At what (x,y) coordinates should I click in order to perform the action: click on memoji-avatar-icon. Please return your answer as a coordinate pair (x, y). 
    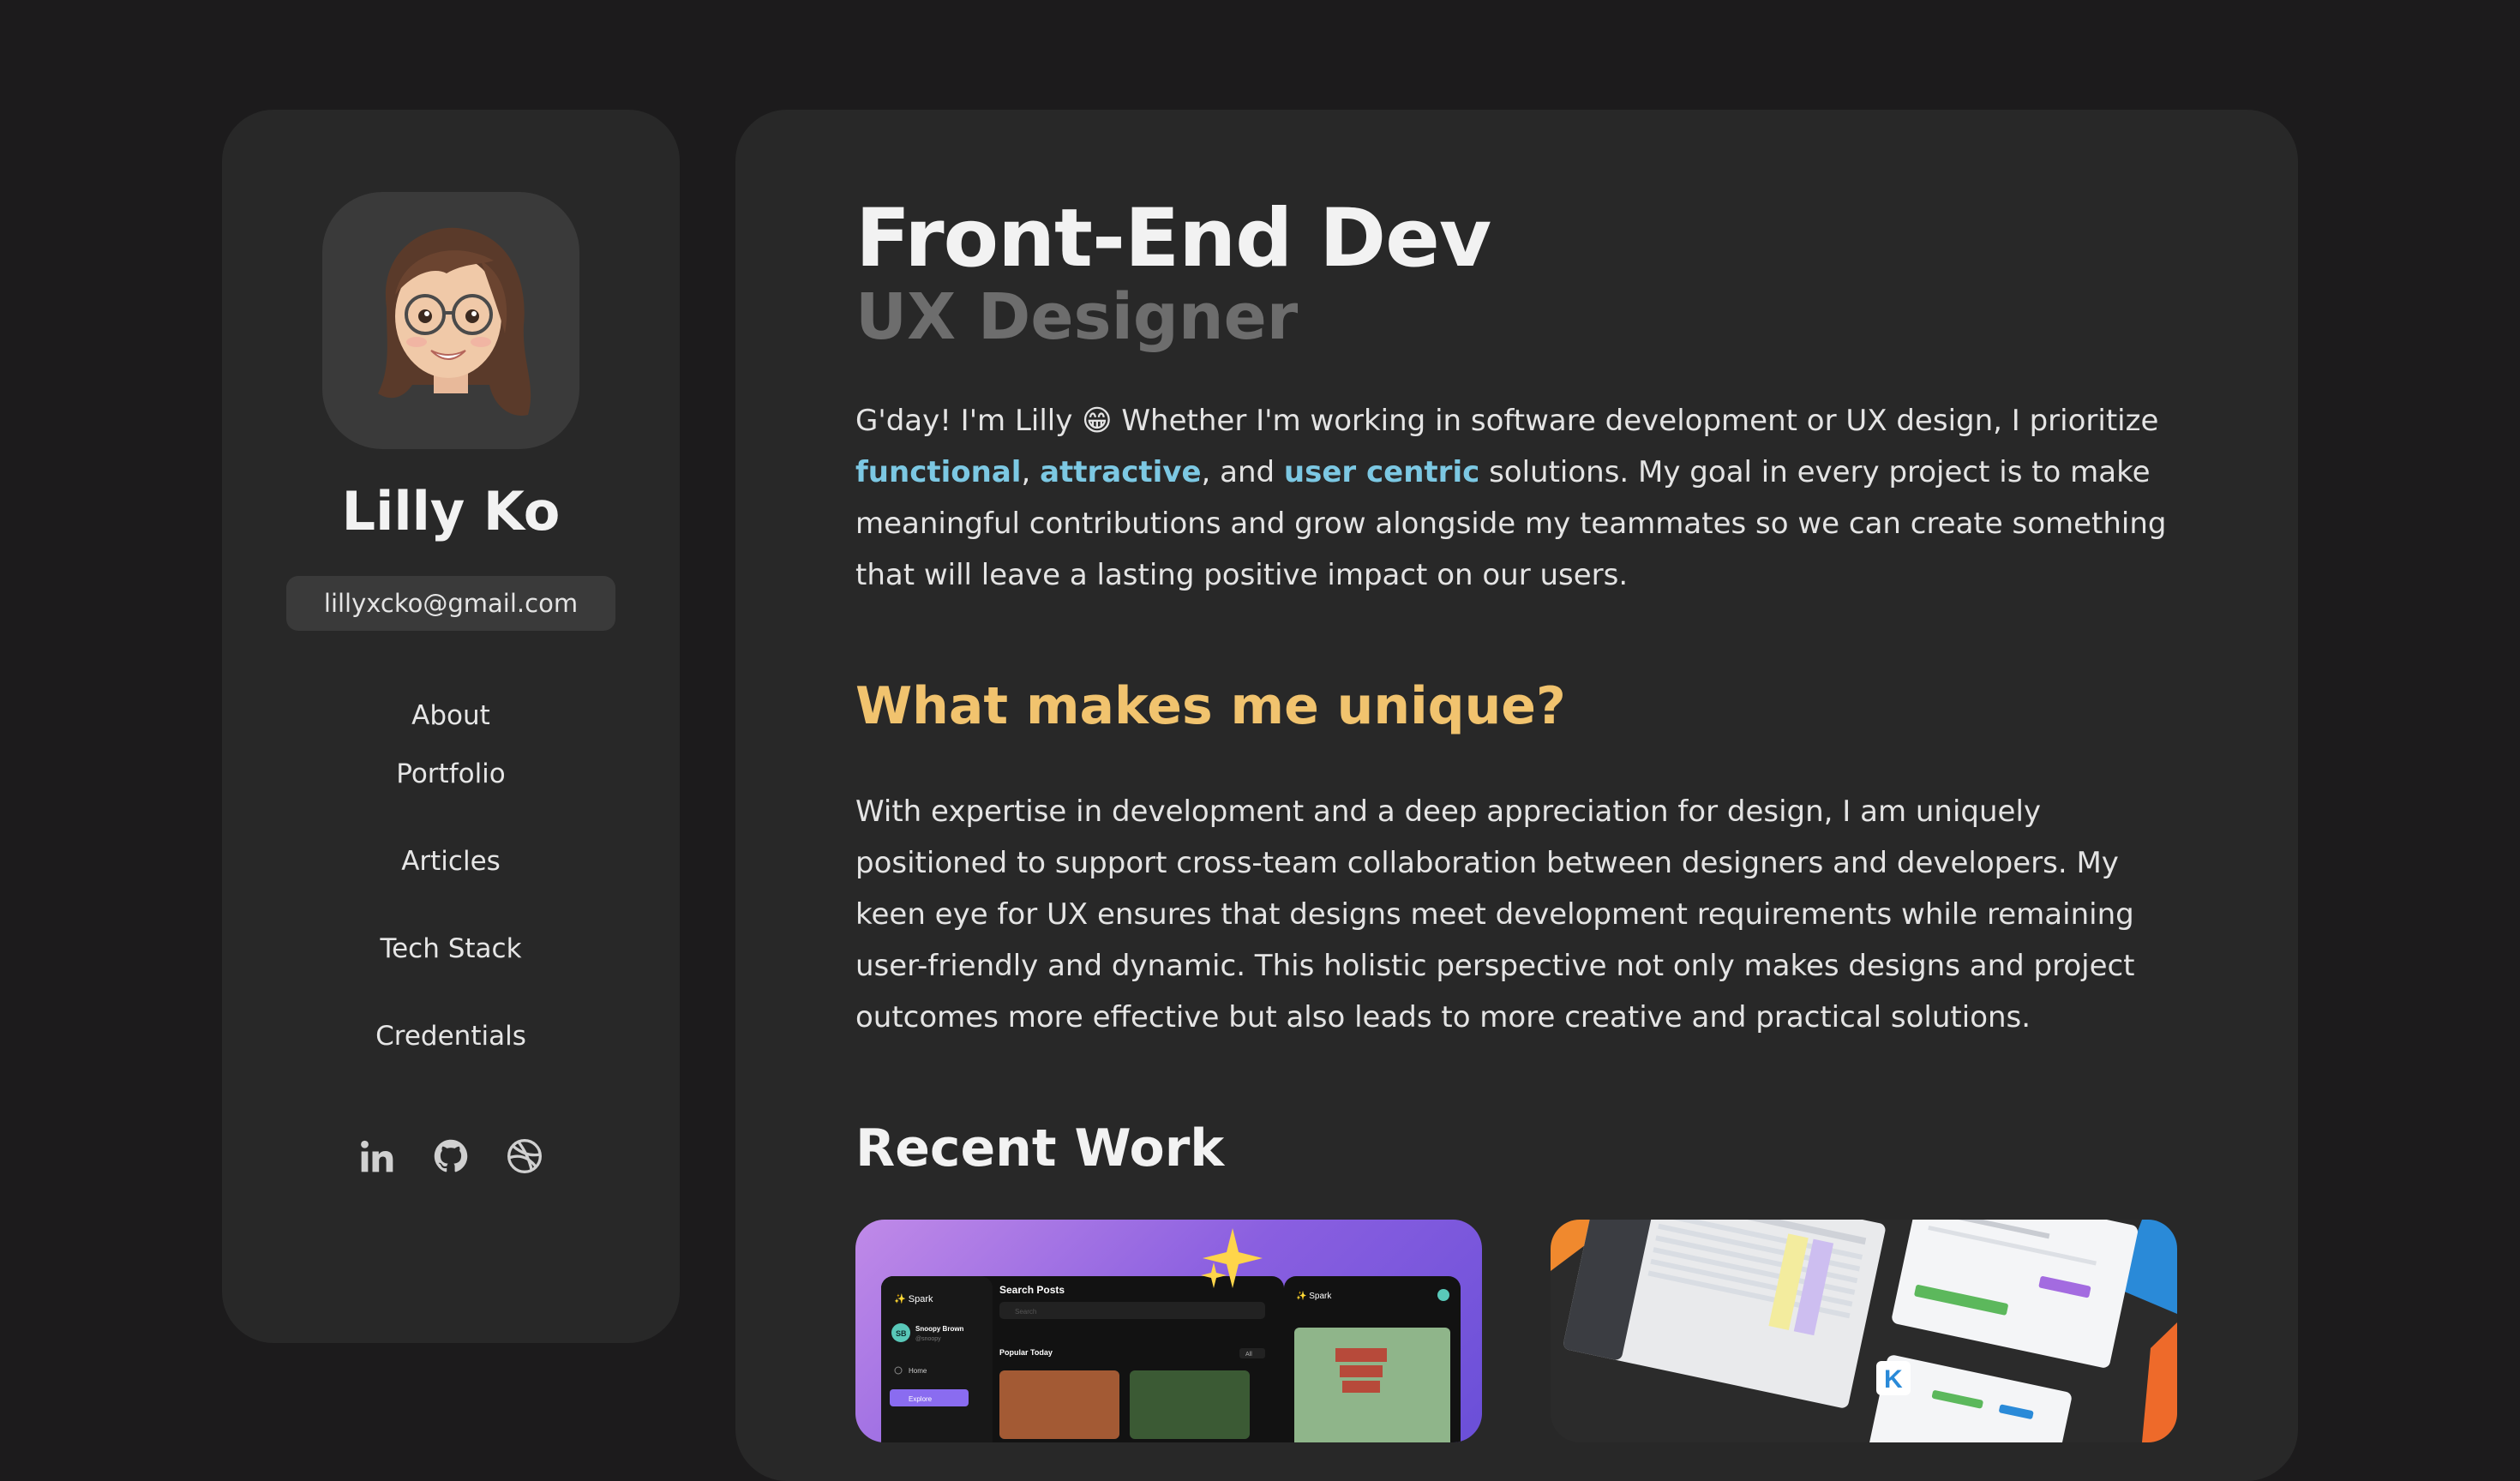
    Looking at the image, I should click on (454, 321).